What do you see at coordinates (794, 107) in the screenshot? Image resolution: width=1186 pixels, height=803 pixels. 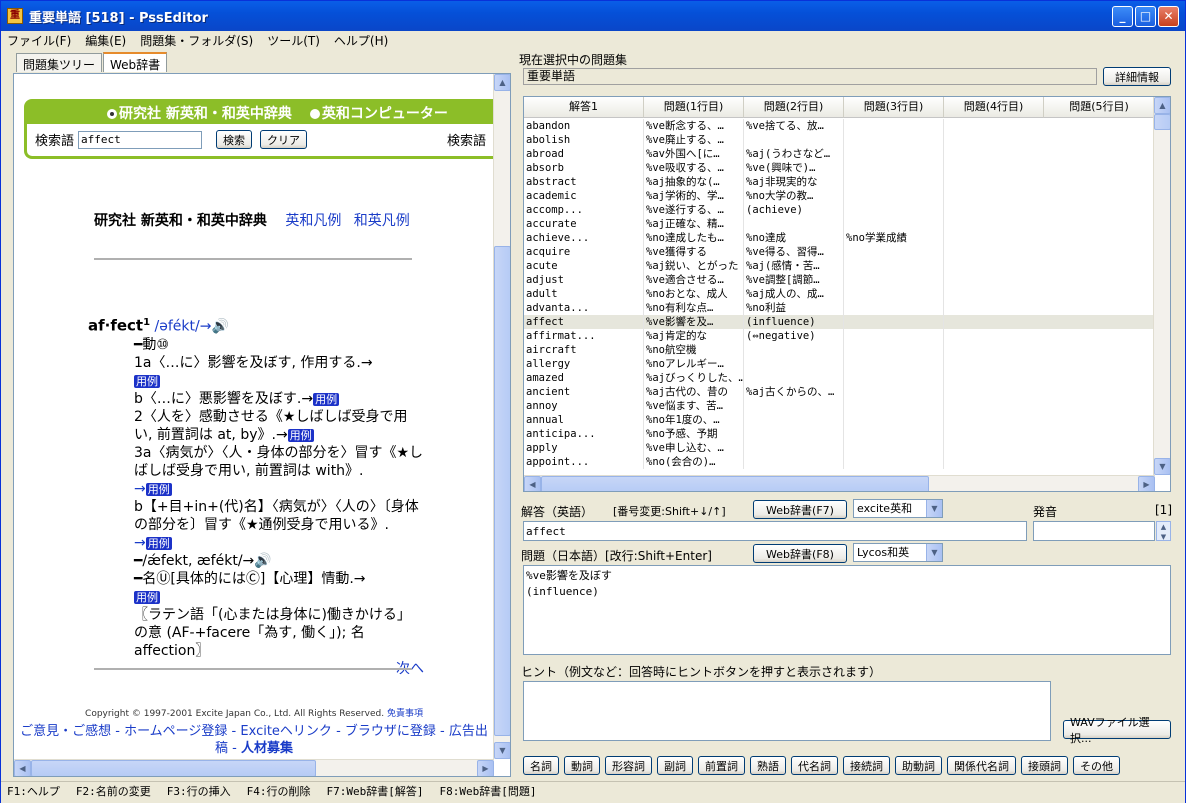 I see `column-header: 問題(2行目)` at bounding box center [794, 107].